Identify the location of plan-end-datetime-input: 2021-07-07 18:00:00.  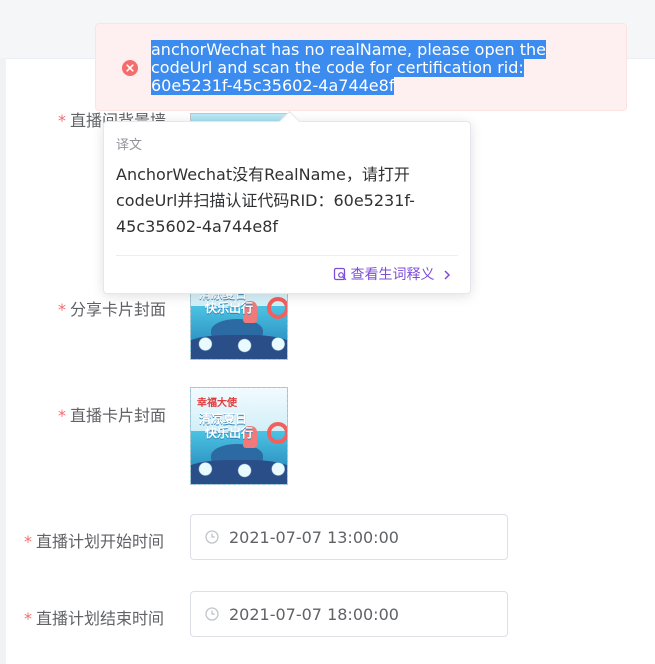
(349, 614).